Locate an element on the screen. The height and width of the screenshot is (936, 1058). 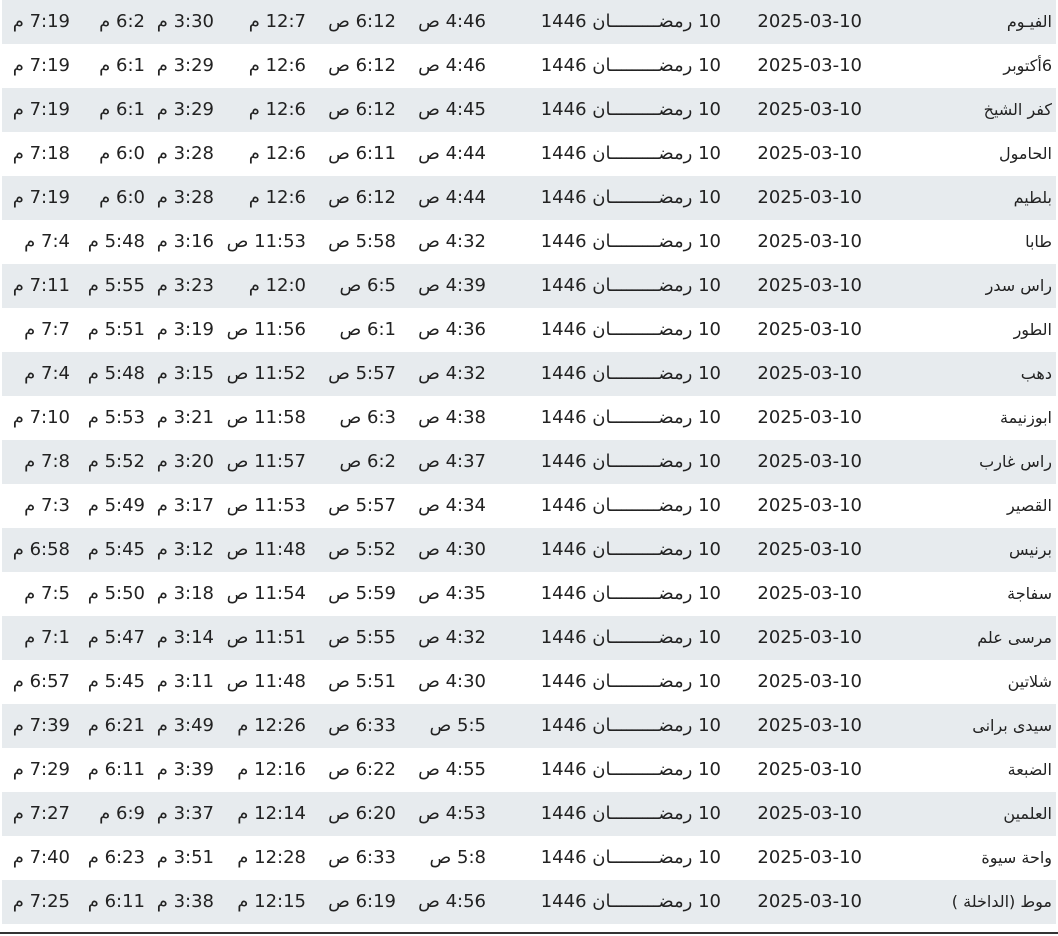
city-name: واحة سيوة is located at coordinates (1016, 857).